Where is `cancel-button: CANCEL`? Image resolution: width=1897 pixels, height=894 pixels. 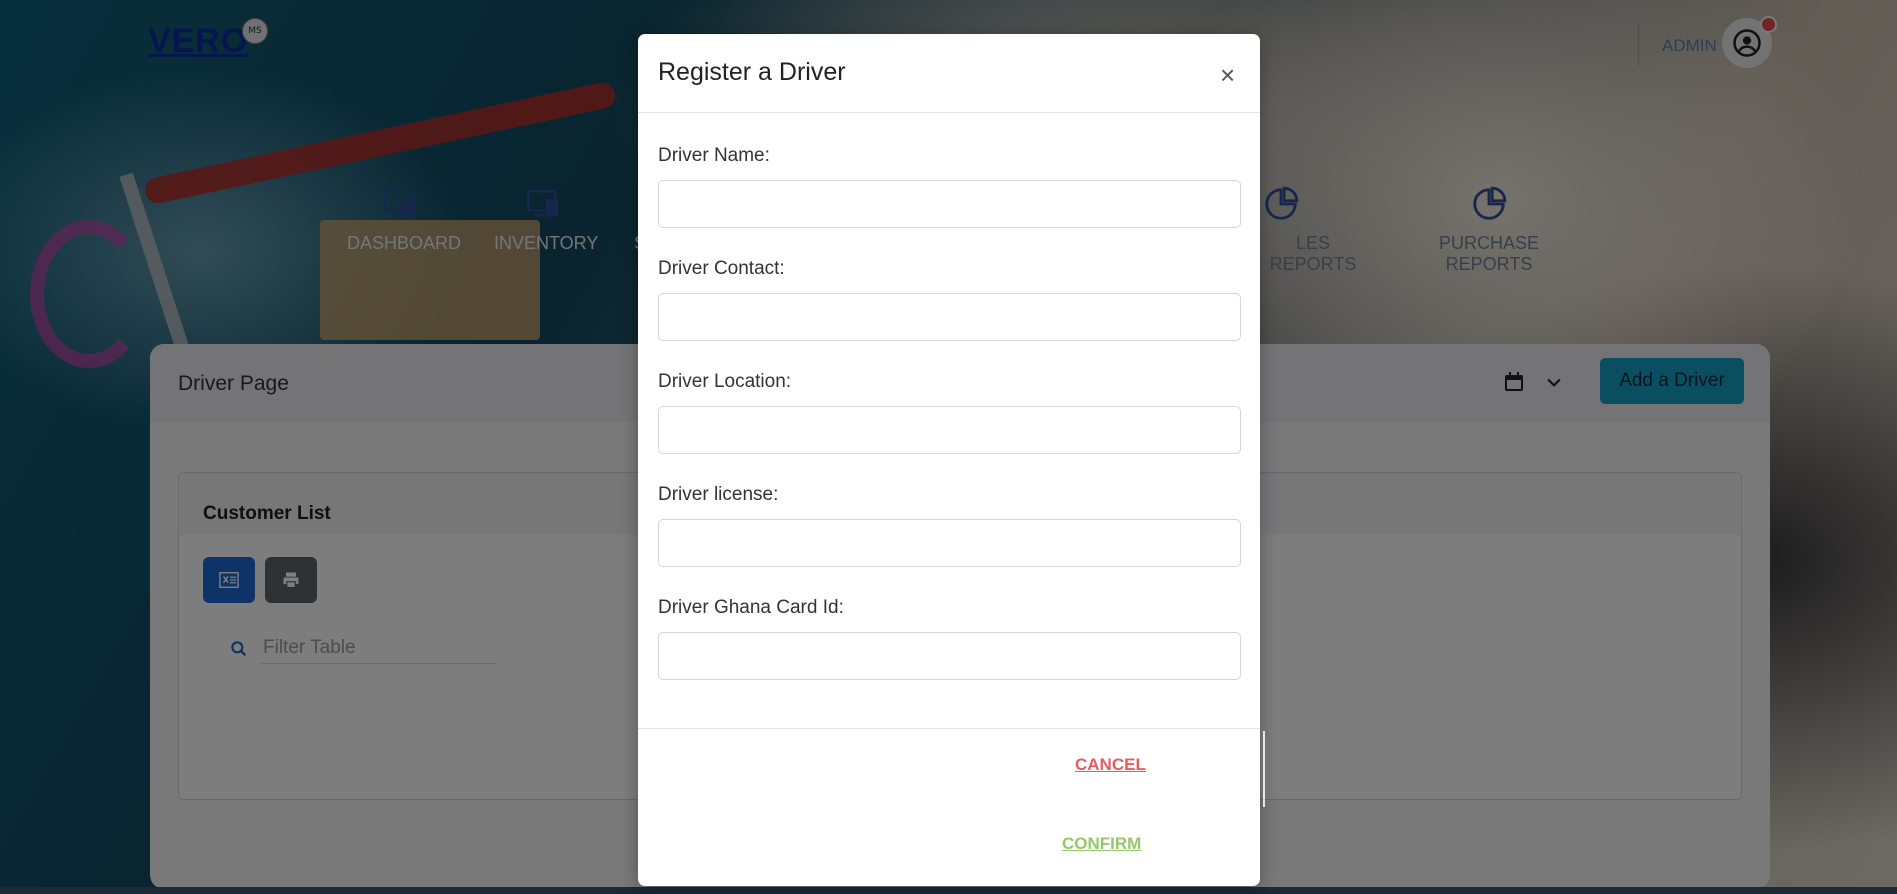 cancel-button: CANCEL is located at coordinates (1110, 765).